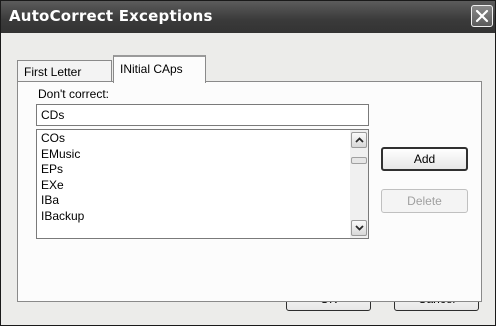 The image size is (496, 326). What do you see at coordinates (424, 159) in the screenshot?
I see `add-button: Add` at bounding box center [424, 159].